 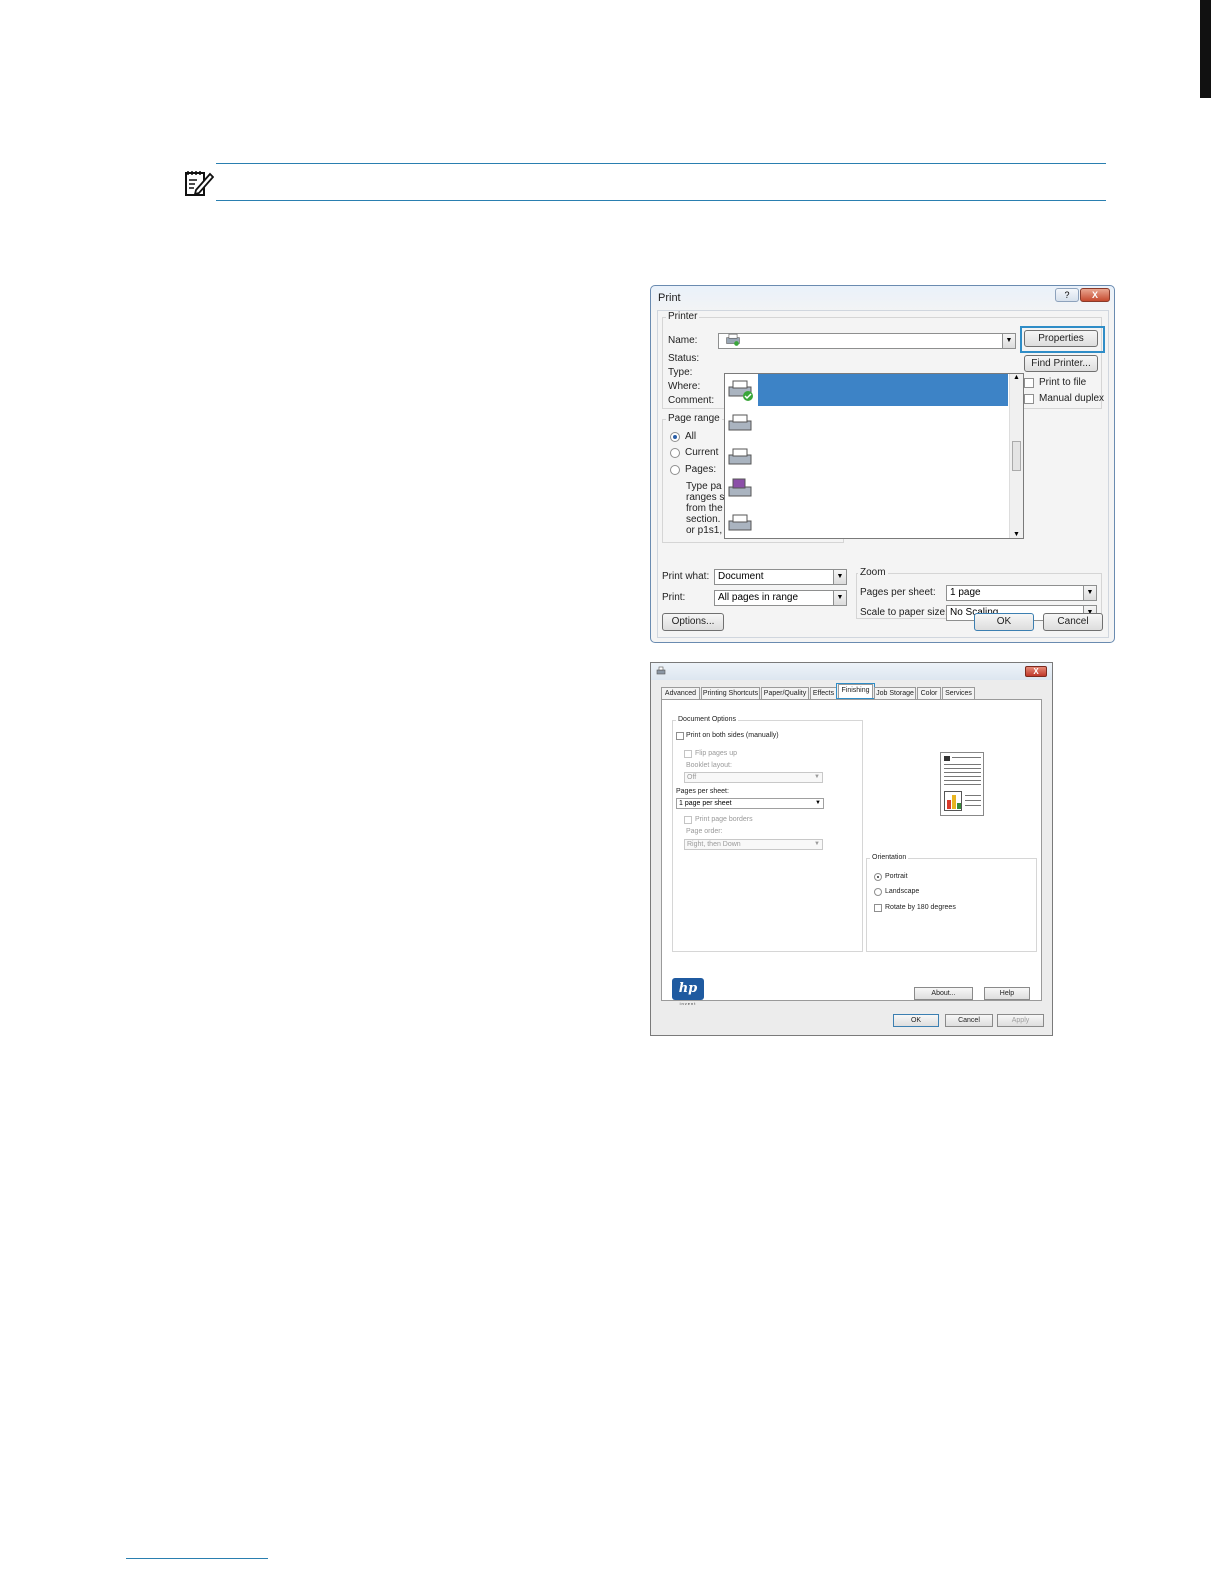 What do you see at coordinates (1067, 295) in the screenshot?
I see `help-button: ?` at bounding box center [1067, 295].